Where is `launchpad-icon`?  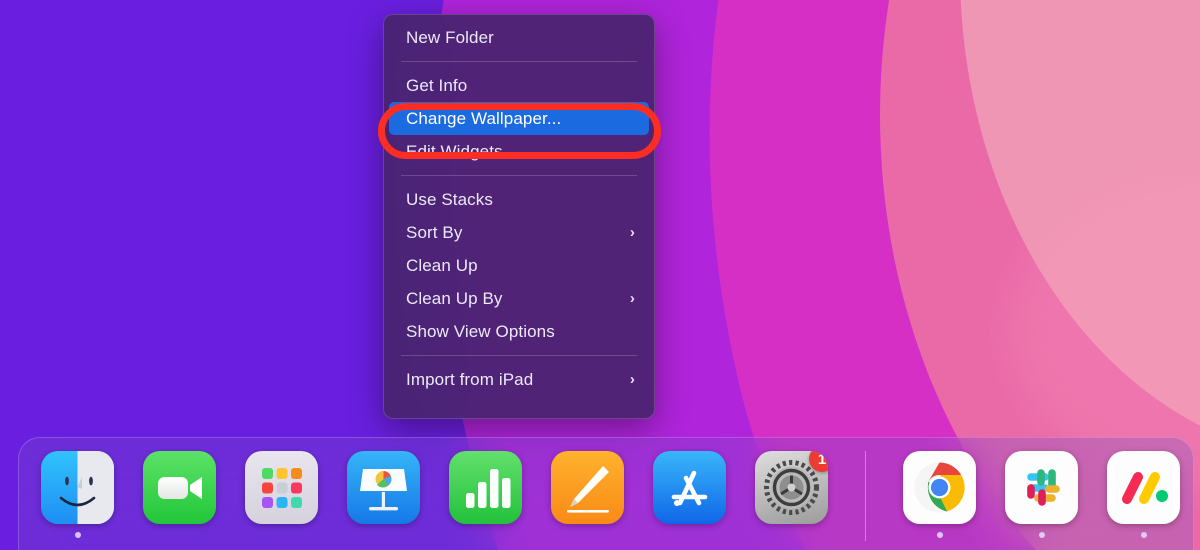
launchpad-icon is located at coordinates (281, 487).